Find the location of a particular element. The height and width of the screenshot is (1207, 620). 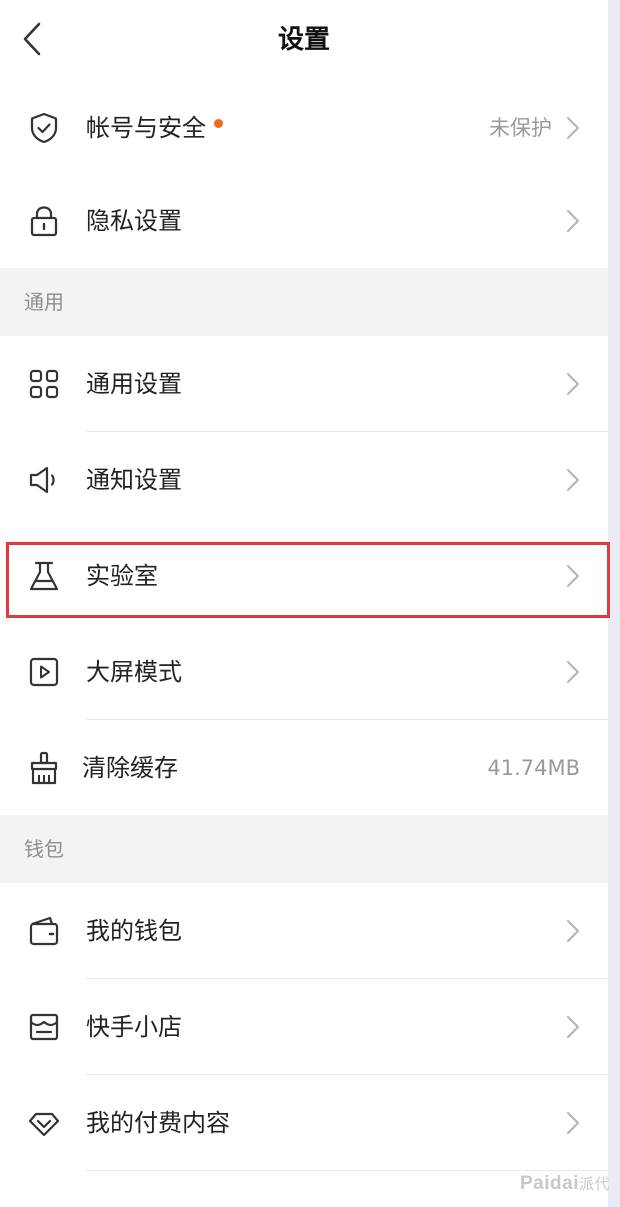

settings-item-label: 我的钱包 is located at coordinates (134, 931).